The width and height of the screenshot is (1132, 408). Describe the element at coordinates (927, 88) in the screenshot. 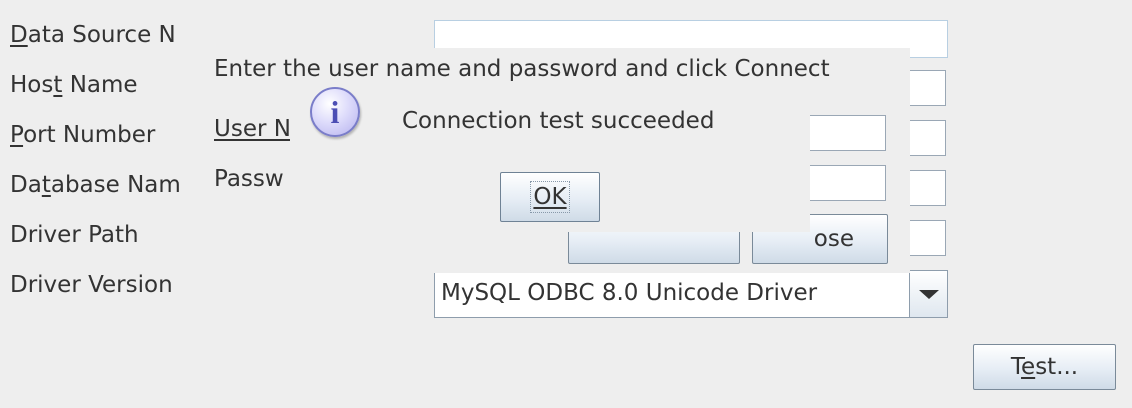

I see `host-name-field` at that location.